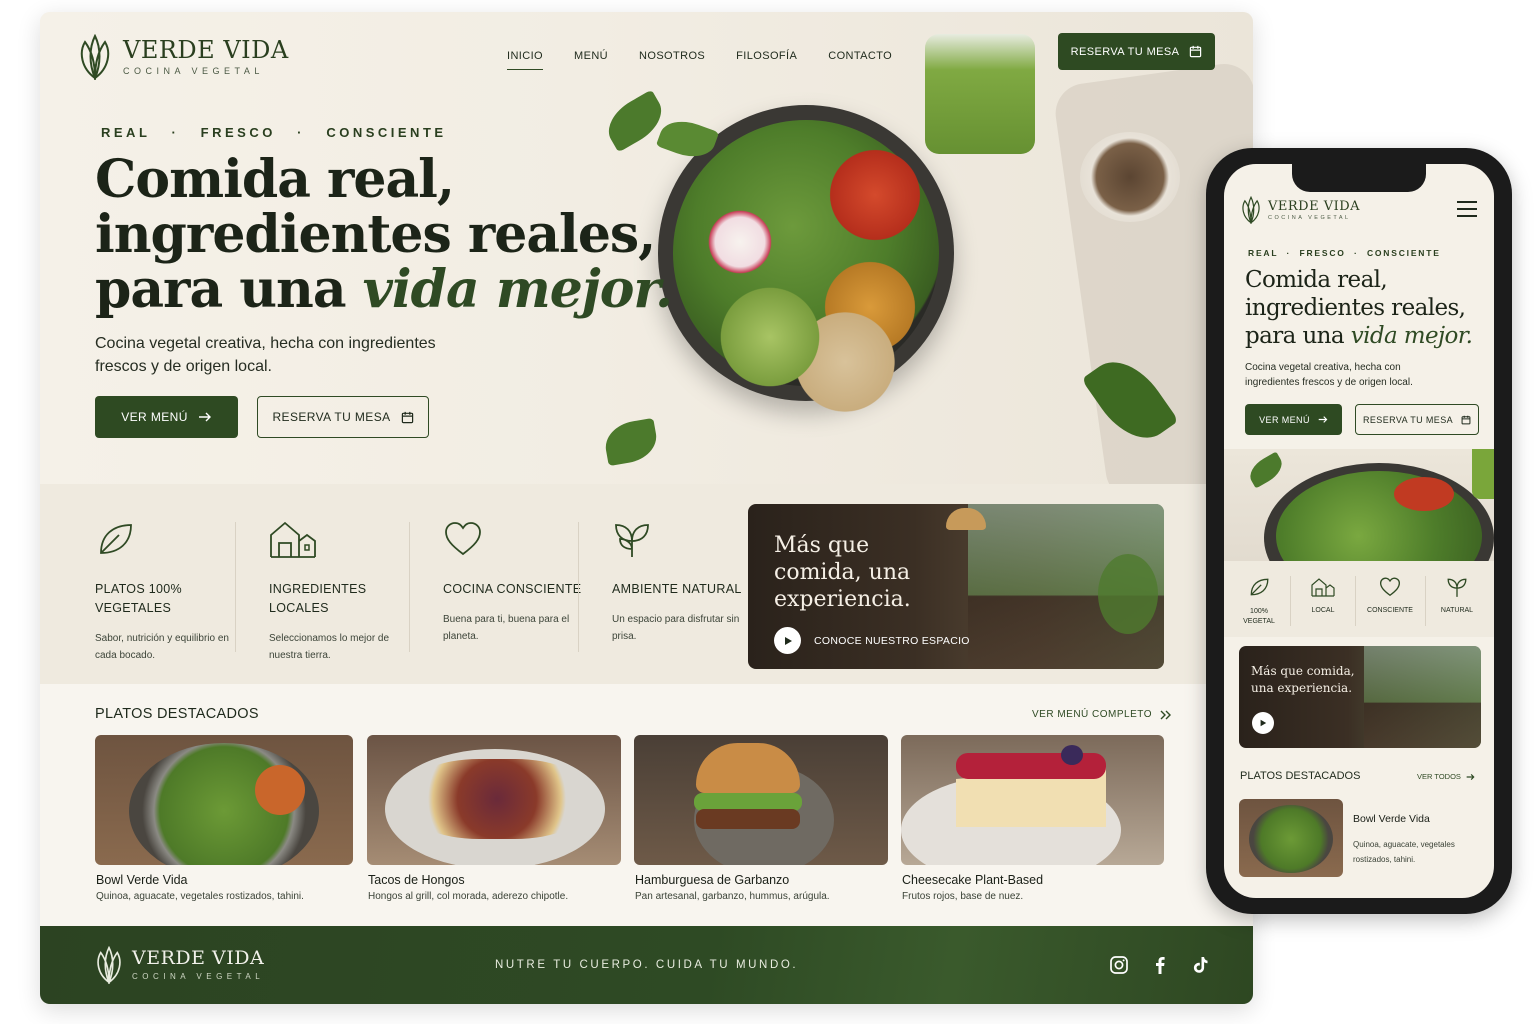 The width and height of the screenshot is (1536, 1024). What do you see at coordinates (712, 880) in the screenshot?
I see `dish-name: Hamburguesa de Garbanzo` at bounding box center [712, 880].